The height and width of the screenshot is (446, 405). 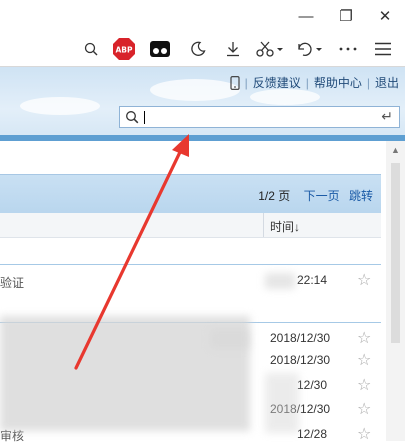 What do you see at coordinates (190, 225) in the screenshot?
I see `column-header: 时间↓` at bounding box center [190, 225].